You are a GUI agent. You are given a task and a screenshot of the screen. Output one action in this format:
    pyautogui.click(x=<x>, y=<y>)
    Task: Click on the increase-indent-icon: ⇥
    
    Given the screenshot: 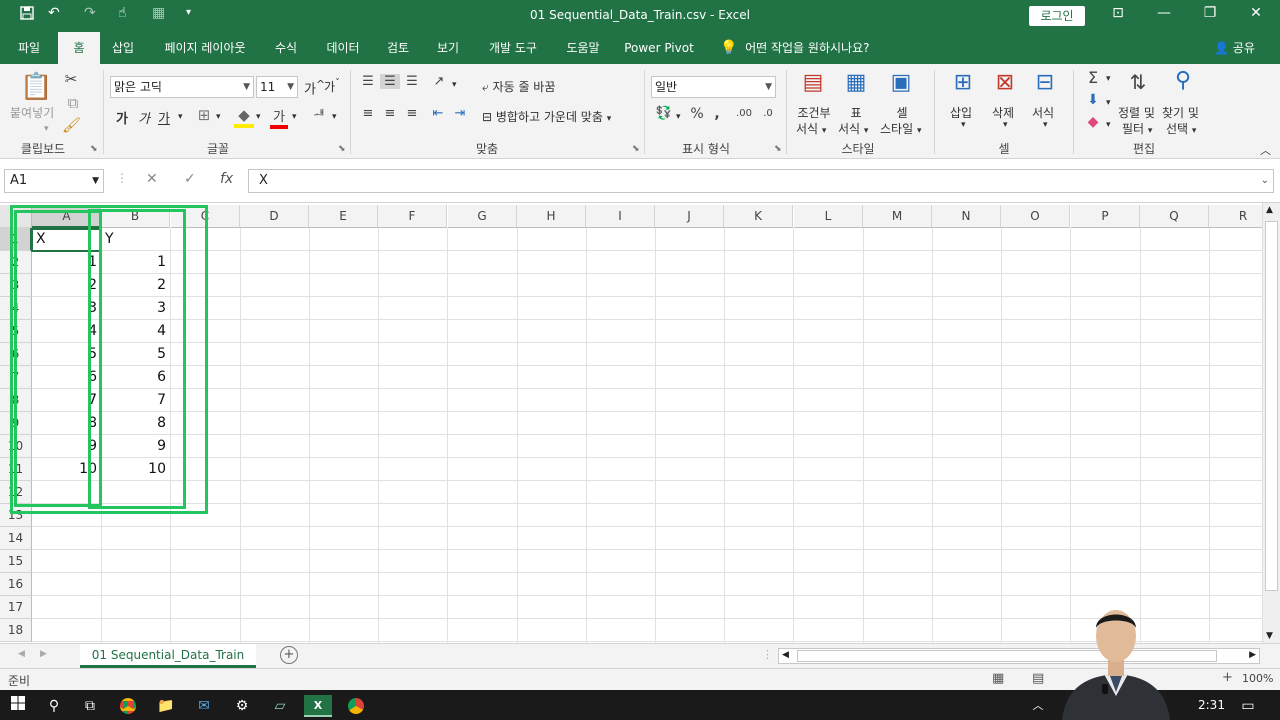 What is the action you would take?
    pyautogui.click(x=460, y=113)
    